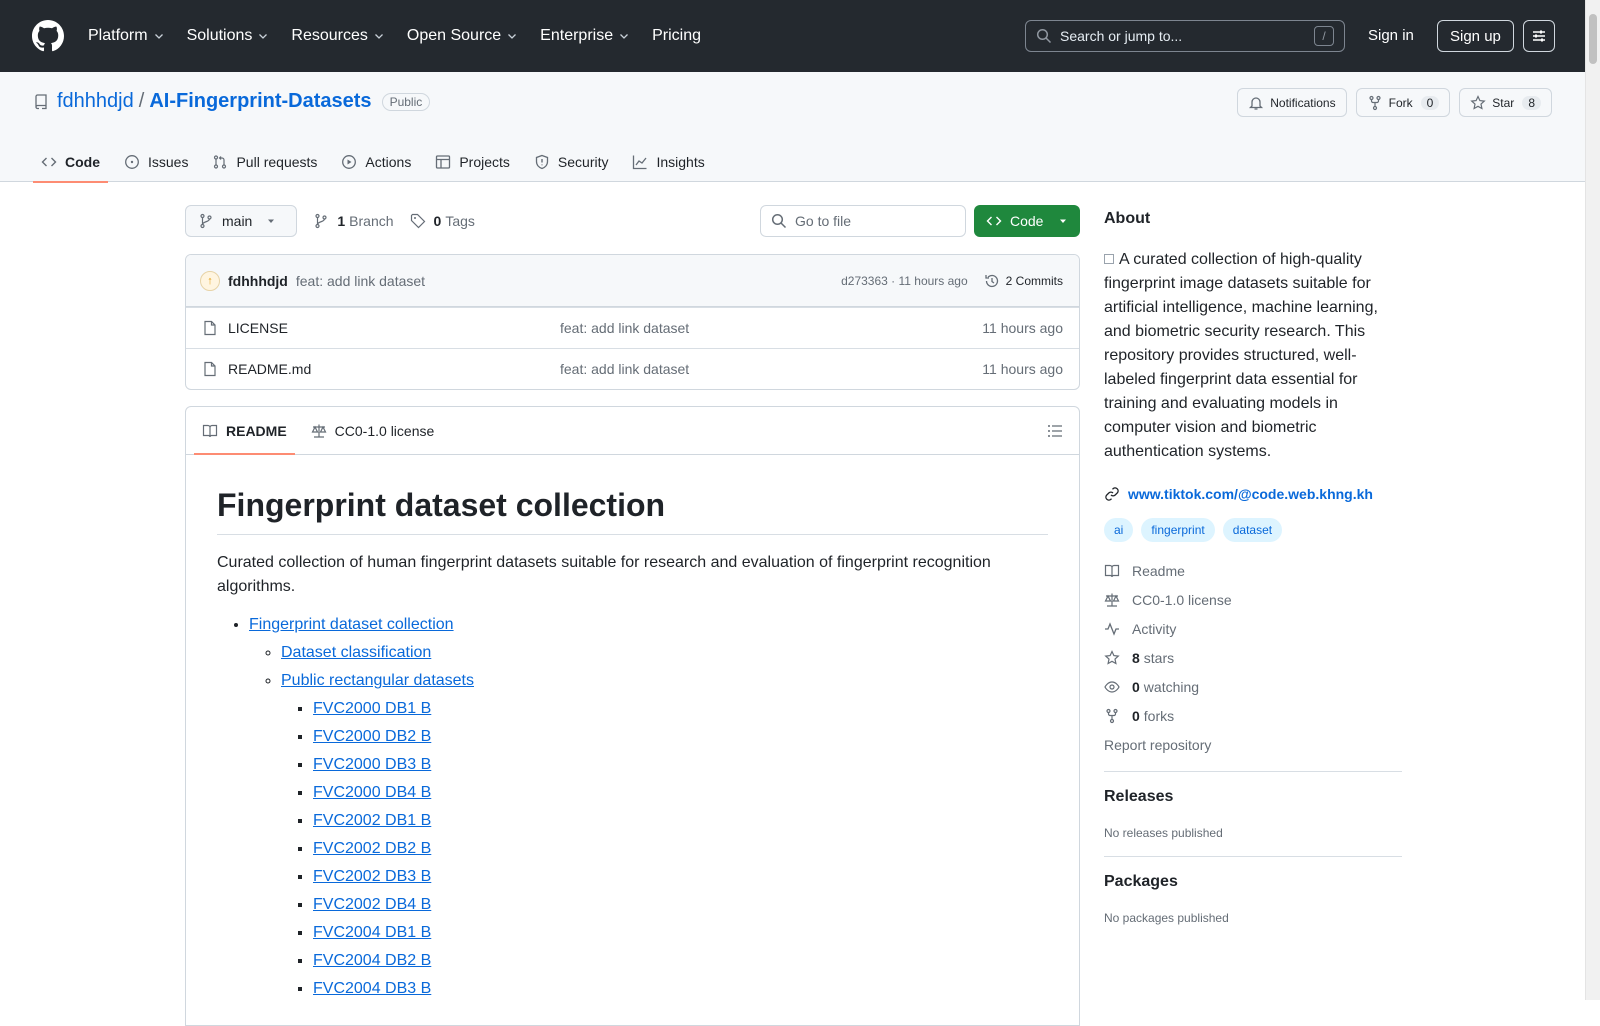 The image size is (1600, 1026). What do you see at coordinates (1253, 686) in the screenshot?
I see `watchers-link: 0 watching` at bounding box center [1253, 686].